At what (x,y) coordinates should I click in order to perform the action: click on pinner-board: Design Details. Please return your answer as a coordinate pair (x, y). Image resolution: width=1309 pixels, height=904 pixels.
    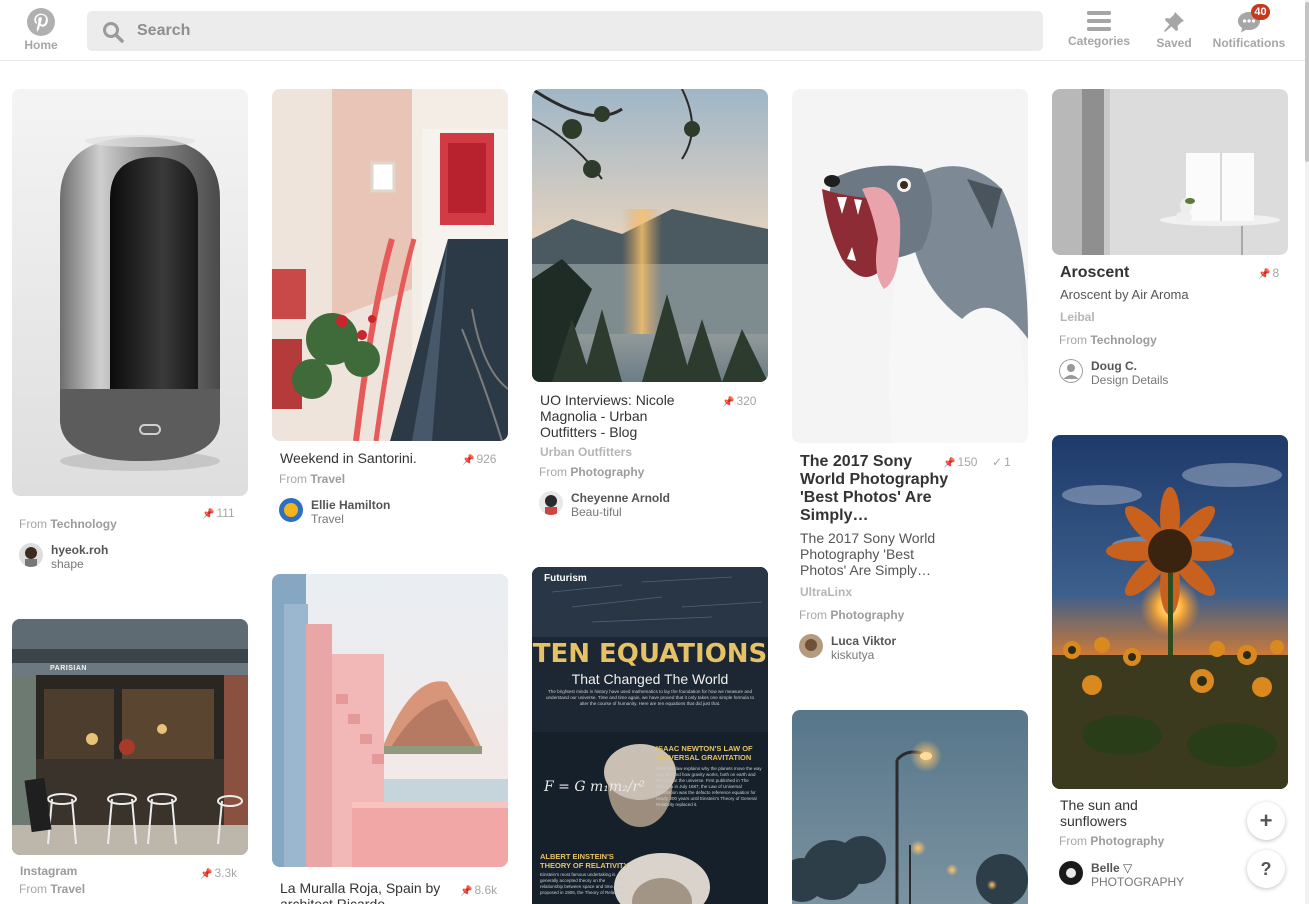
    Looking at the image, I should click on (1129, 380).